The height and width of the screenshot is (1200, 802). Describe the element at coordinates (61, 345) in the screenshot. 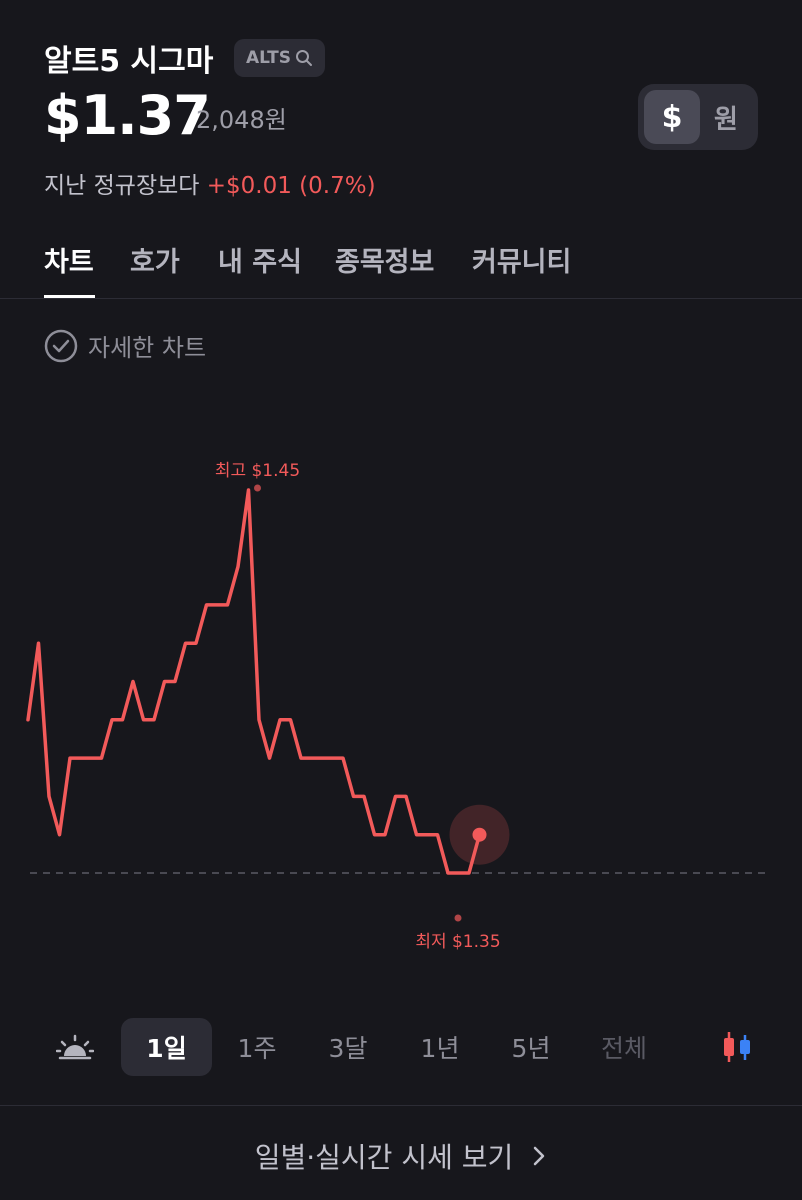

I see `check-circle-icon` at that location.